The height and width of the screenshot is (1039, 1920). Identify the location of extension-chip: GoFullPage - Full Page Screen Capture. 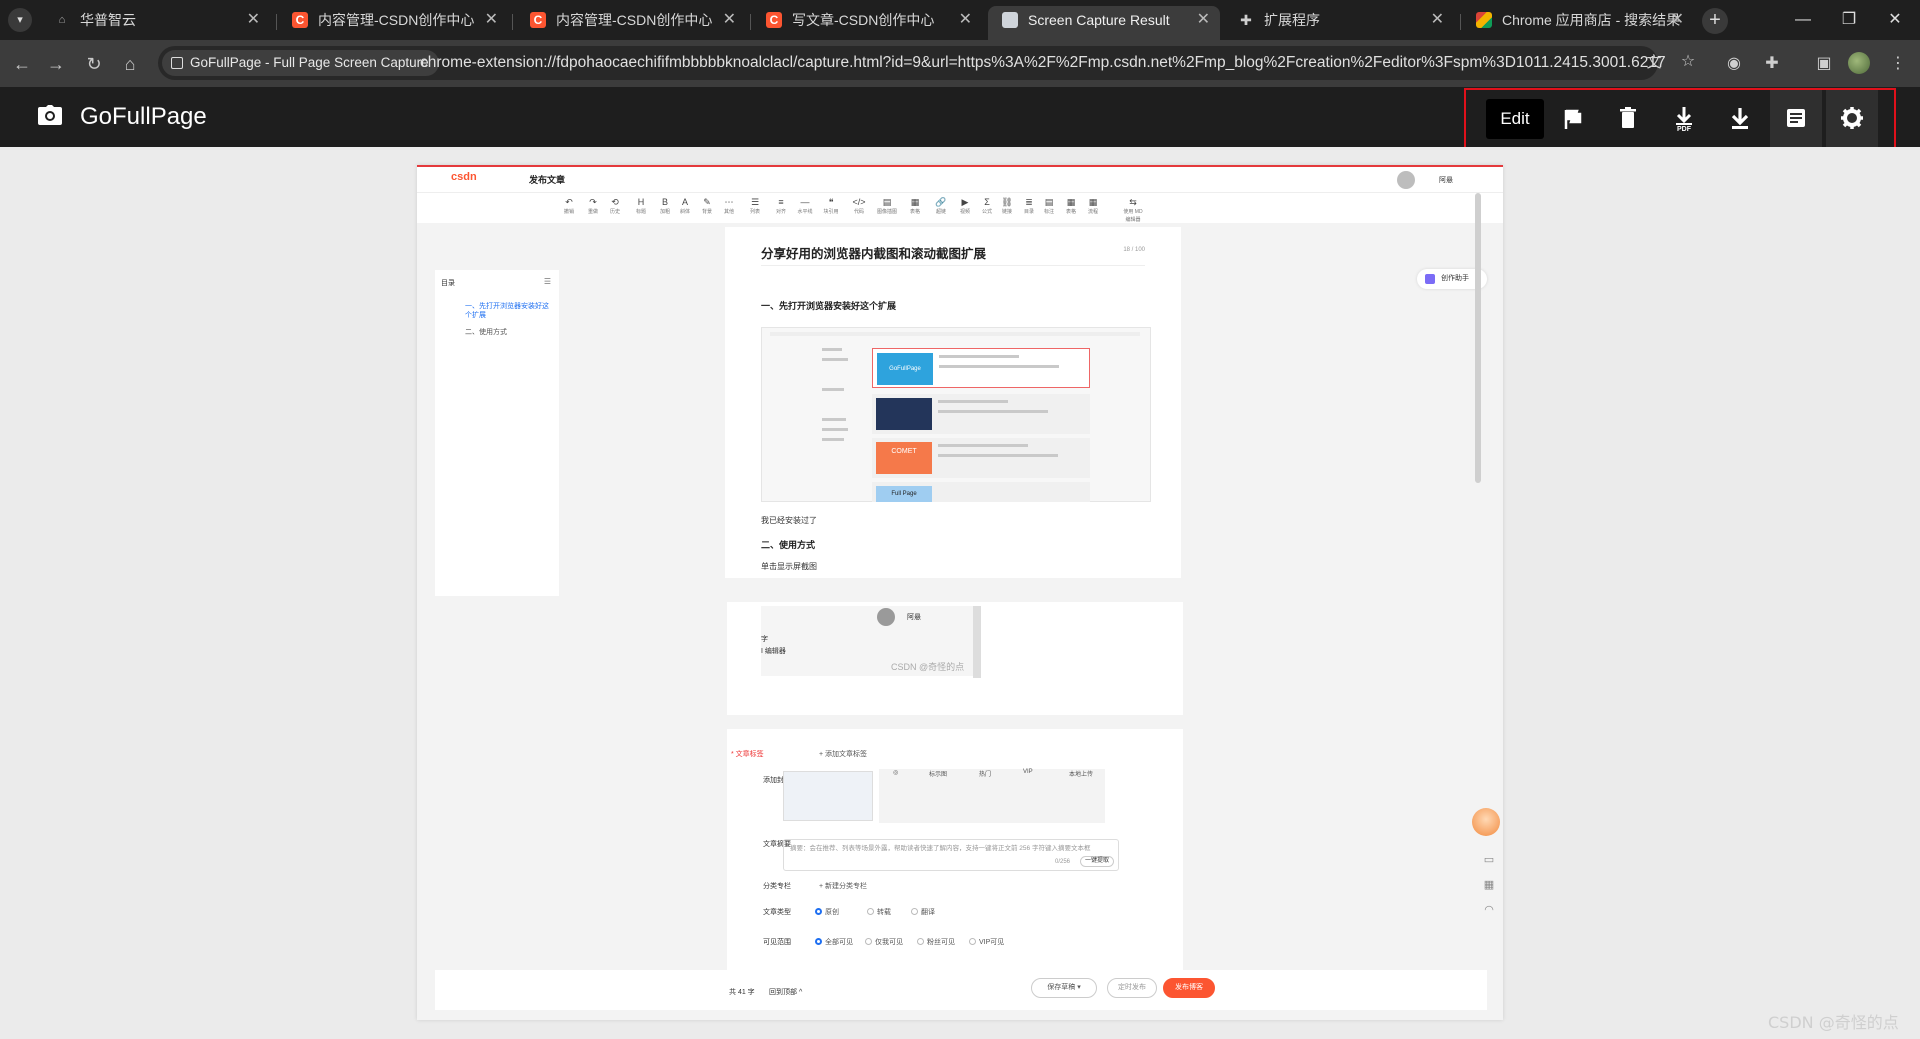
(300, 63).